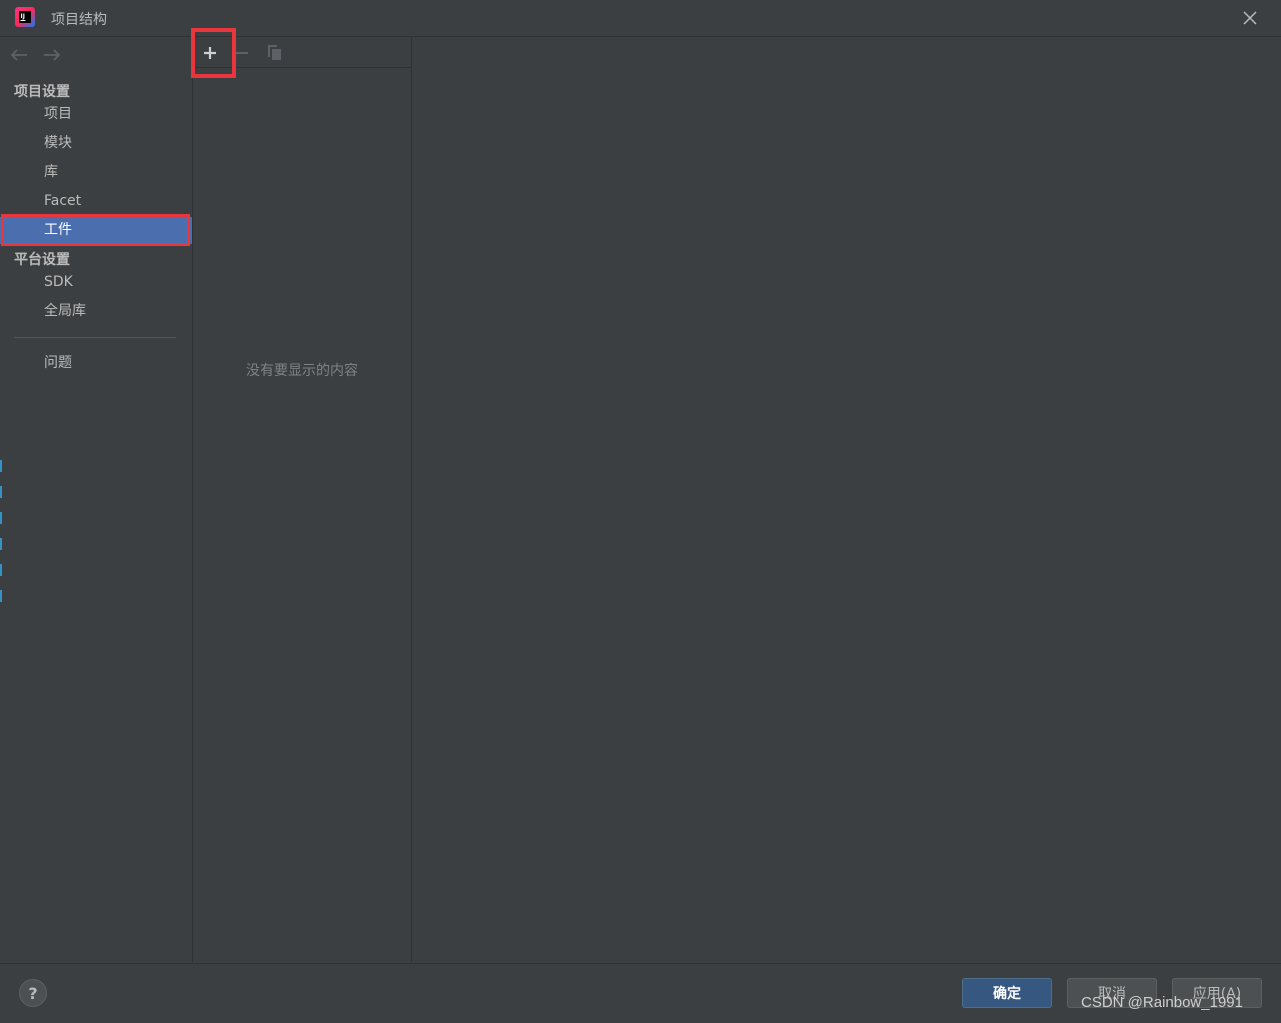 This screenshot has height=1023, width=1281. I want to click on arrow-left-icon, so click(18, 55).